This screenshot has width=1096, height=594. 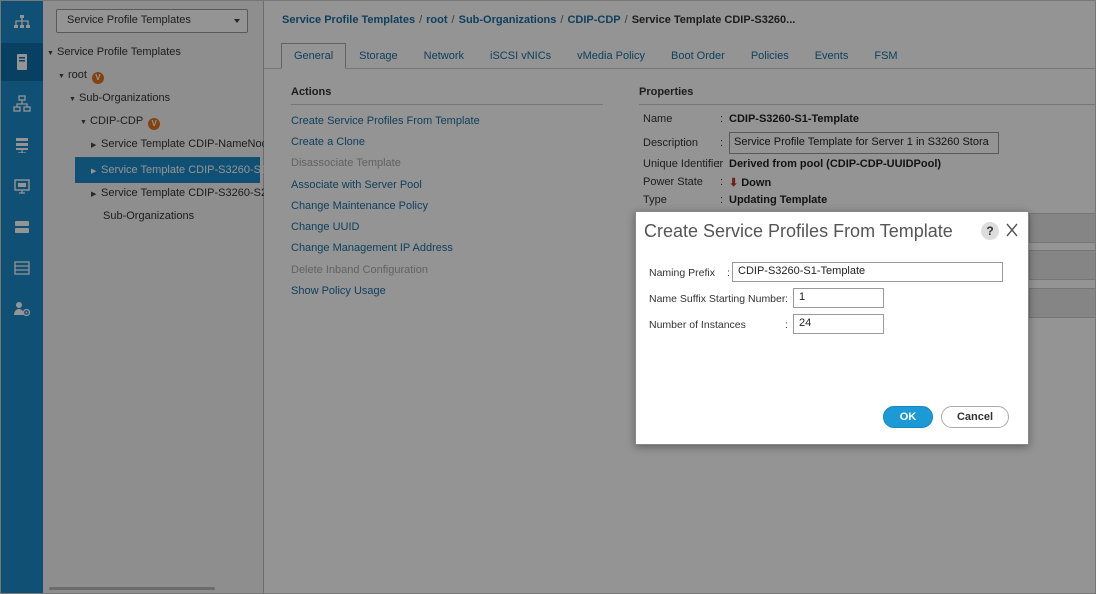 What do you see at coordinates (838, 298) in the screenshot?
I see `name-suffix-input: 1` at bounding box center [838, 298].